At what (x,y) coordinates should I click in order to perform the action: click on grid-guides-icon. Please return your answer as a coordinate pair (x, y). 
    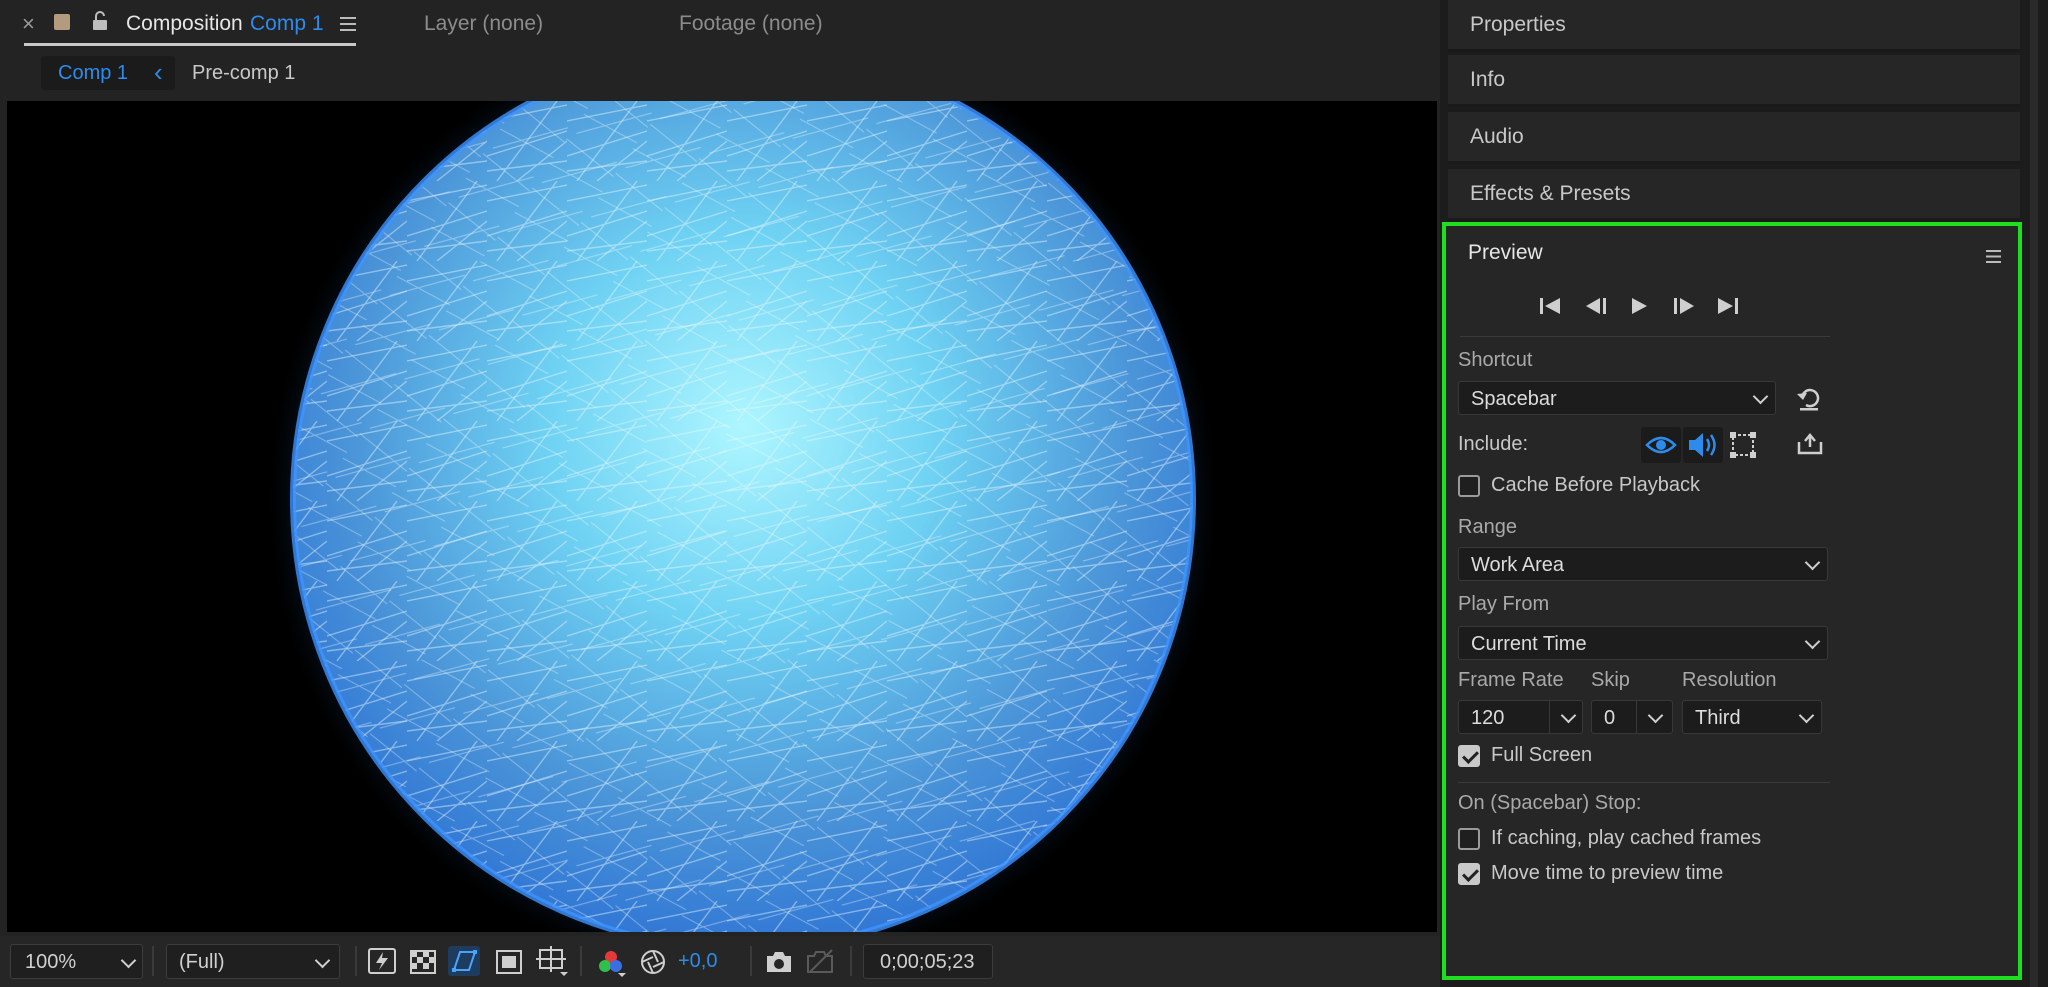
    Looking at the image, I should click on (552, 964).